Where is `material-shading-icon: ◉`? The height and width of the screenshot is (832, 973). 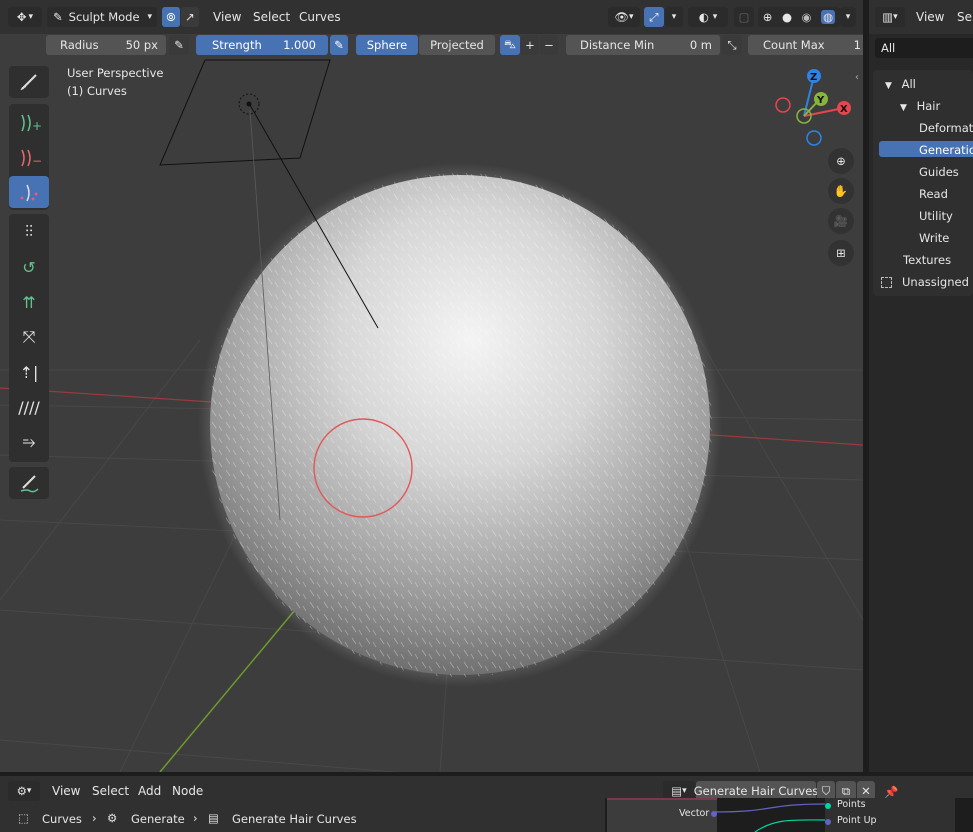
material-shading-icon: ◉ is located at coordinates (807, 17).